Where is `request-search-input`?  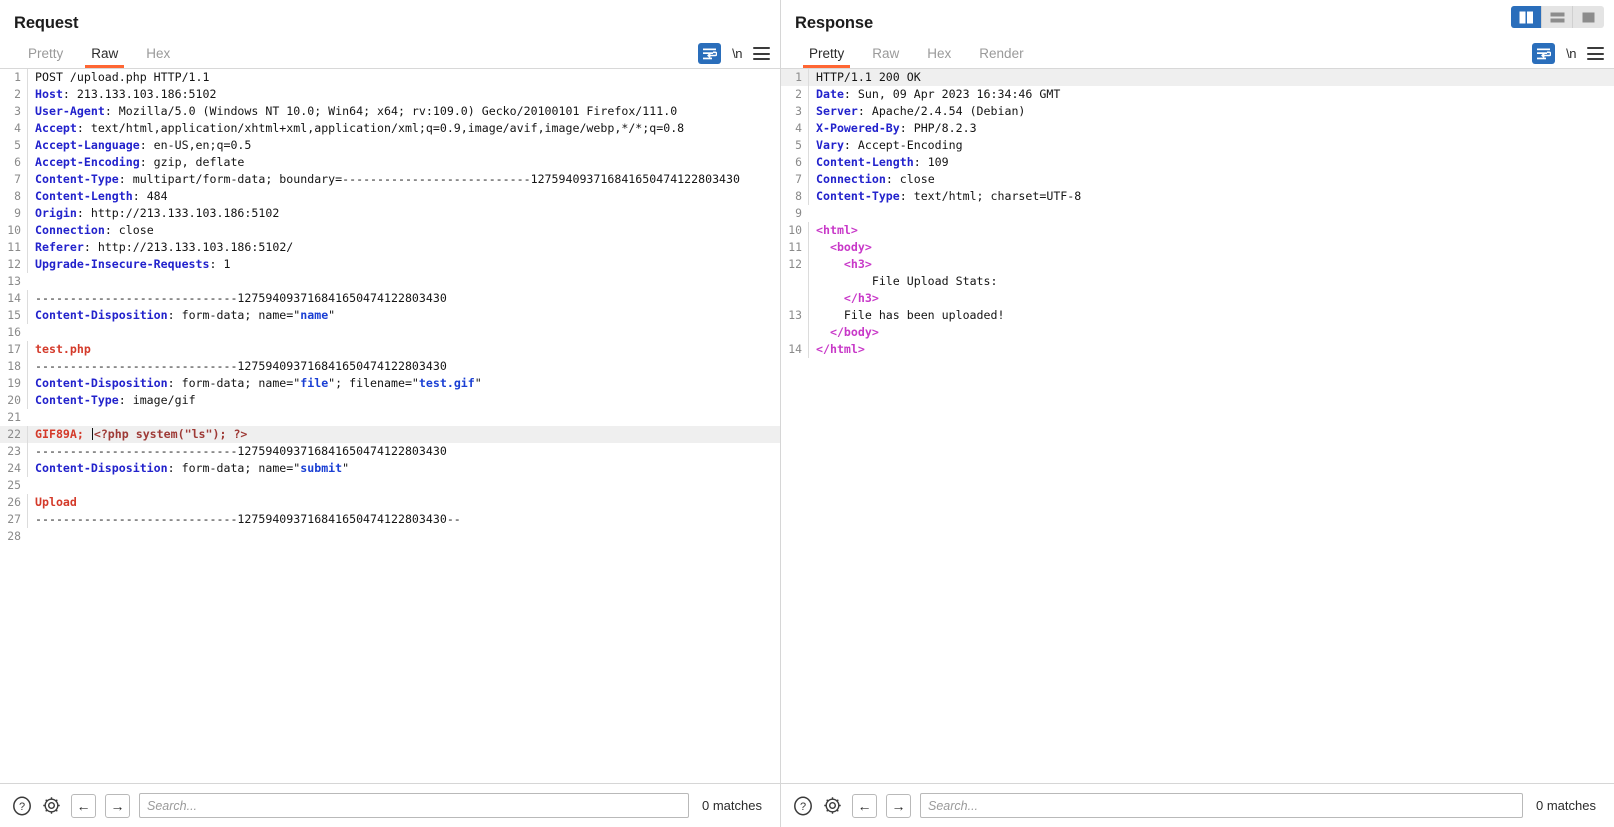
request-search-input is located at coordinates (414, 805).